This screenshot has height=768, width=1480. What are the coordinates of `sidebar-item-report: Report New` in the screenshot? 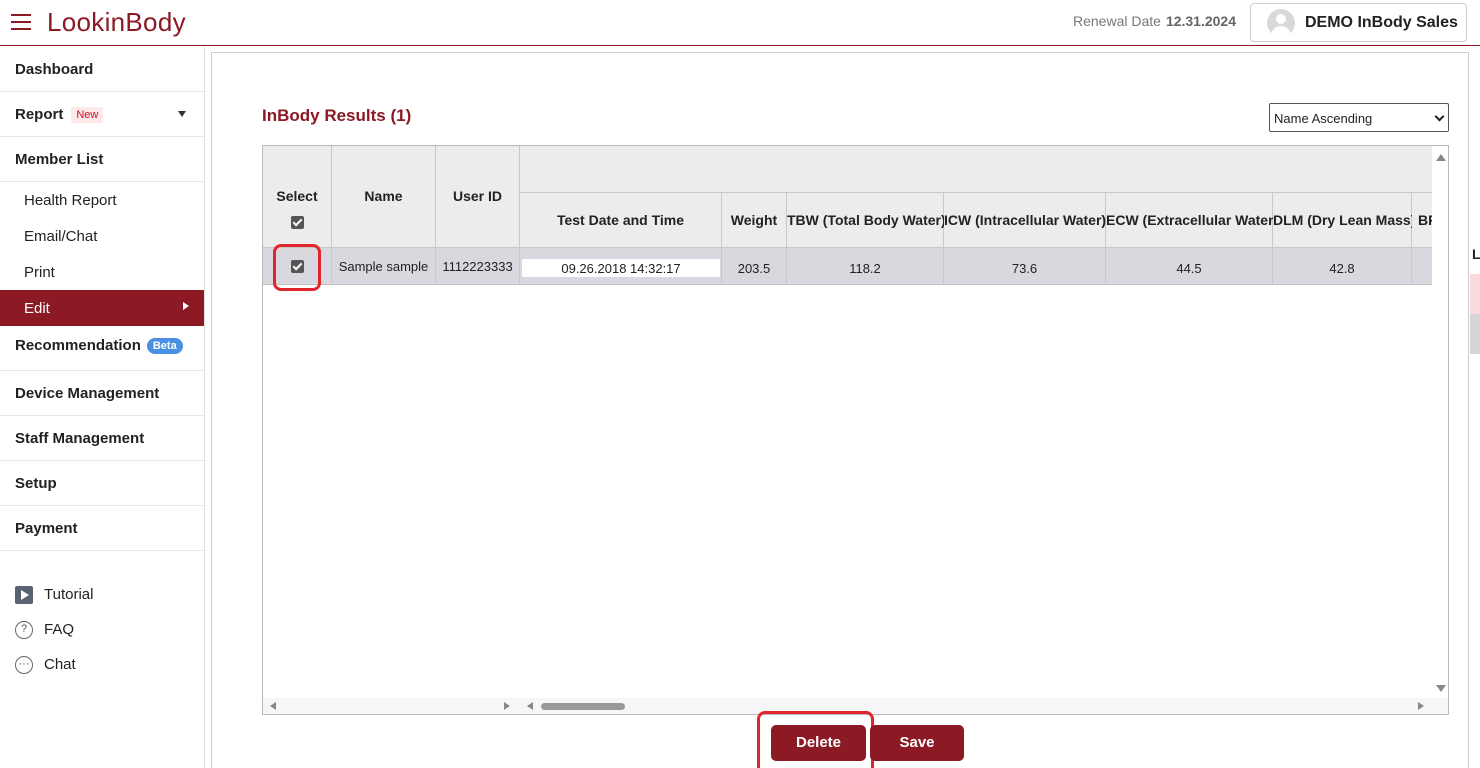 It's located at (102, 114).